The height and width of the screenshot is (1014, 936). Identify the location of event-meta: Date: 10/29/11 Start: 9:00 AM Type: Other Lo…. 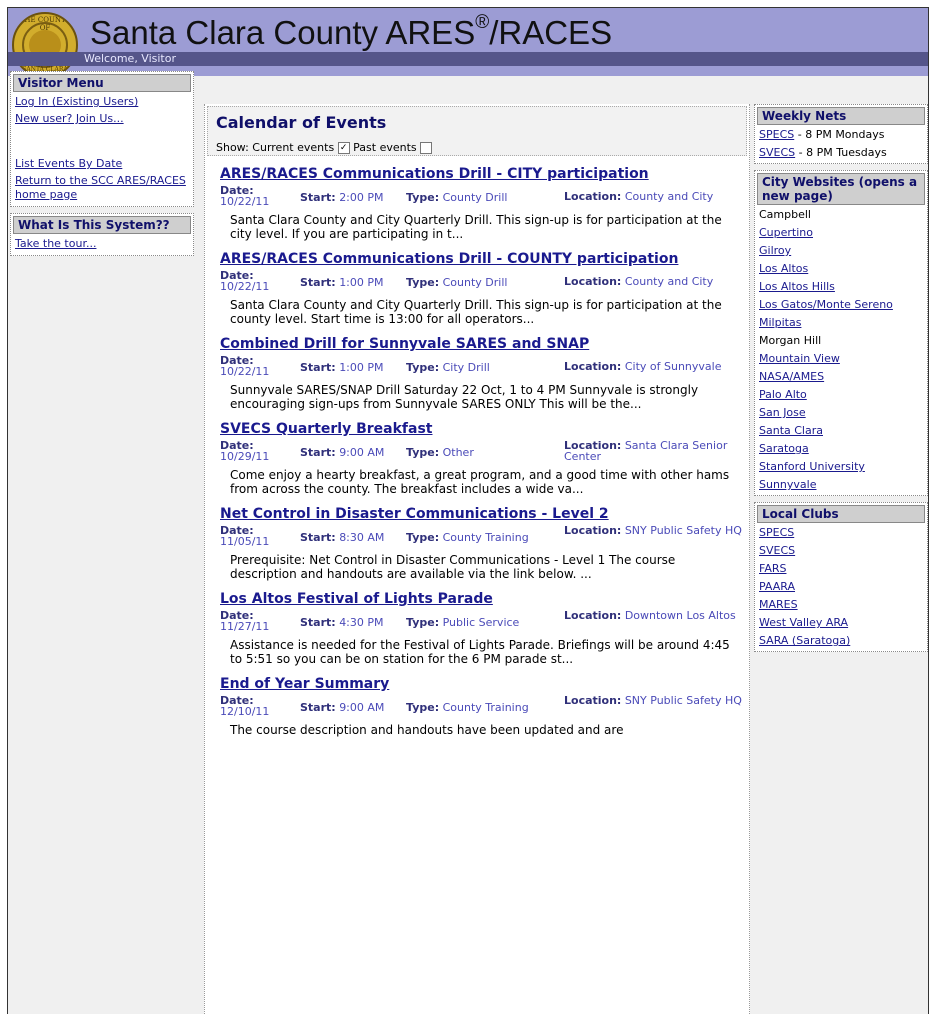
(480, 452).